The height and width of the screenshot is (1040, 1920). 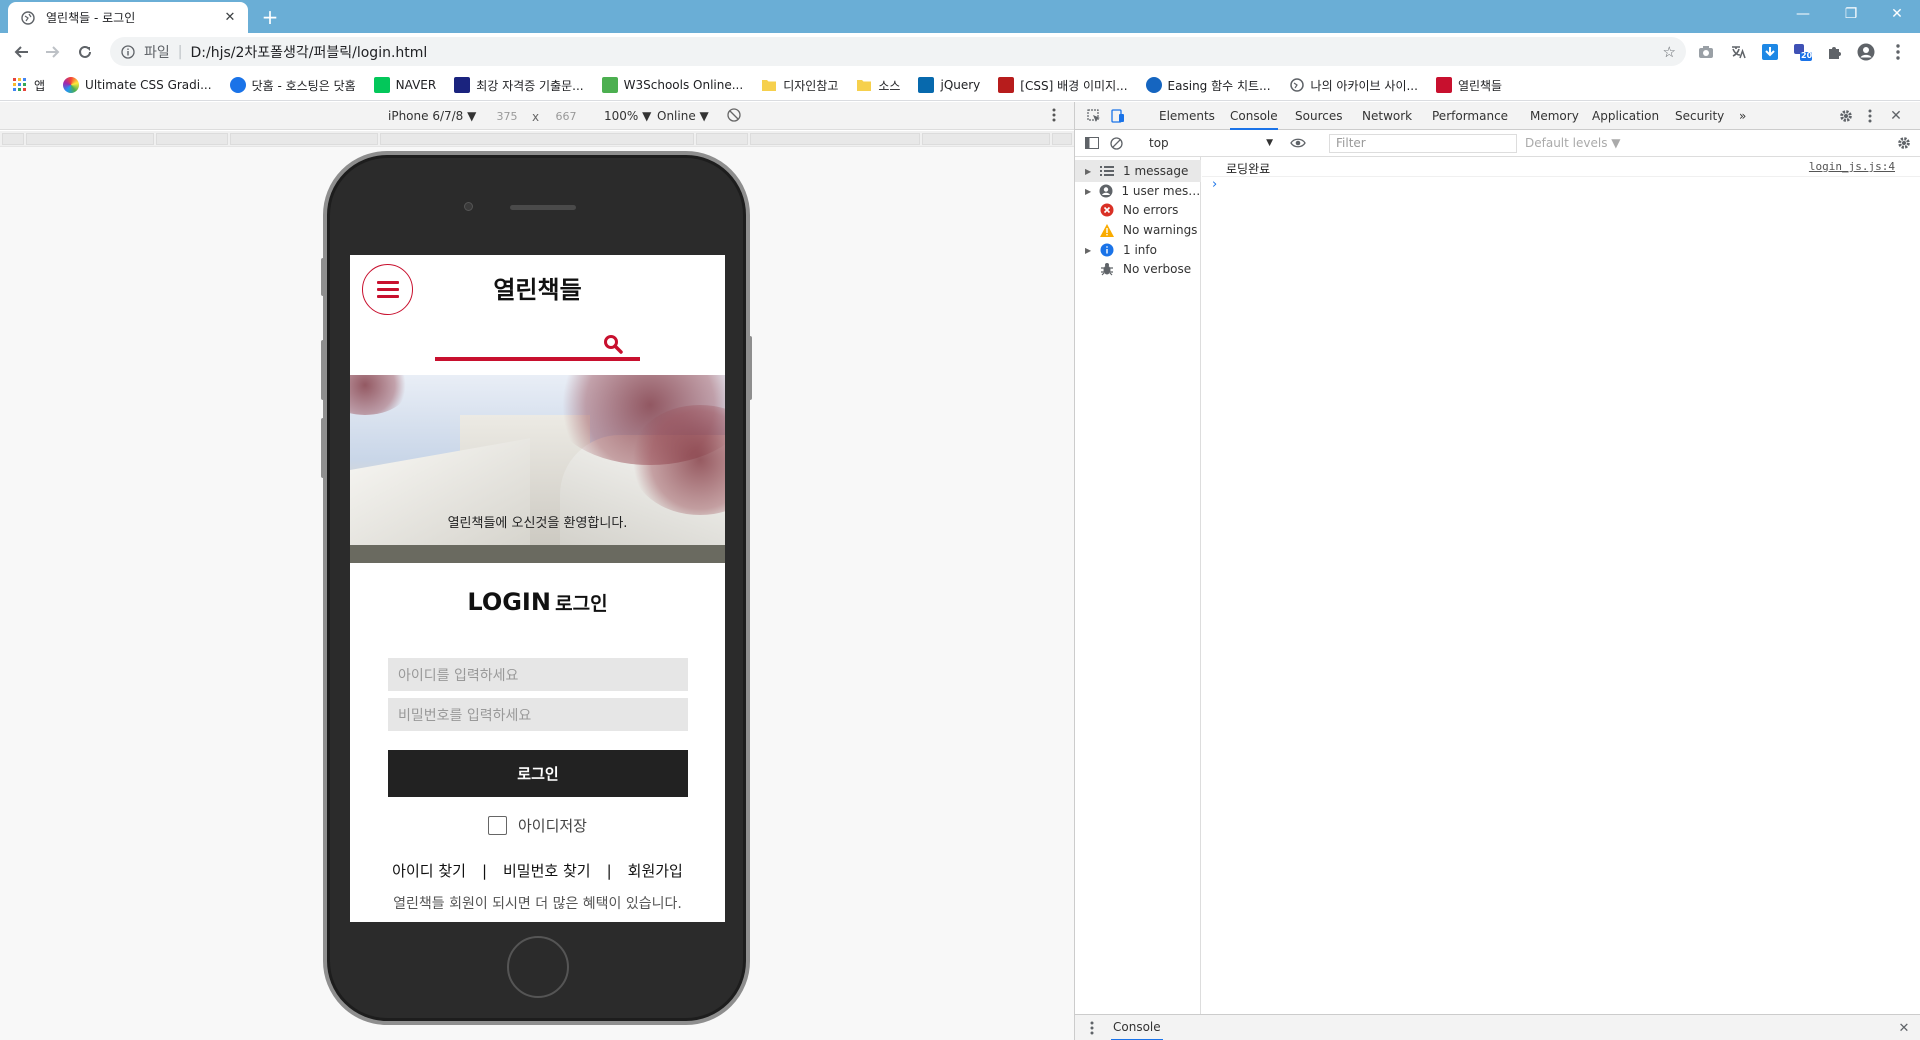 I want to click on device-width-input: 375, so click(x=507, y=116).